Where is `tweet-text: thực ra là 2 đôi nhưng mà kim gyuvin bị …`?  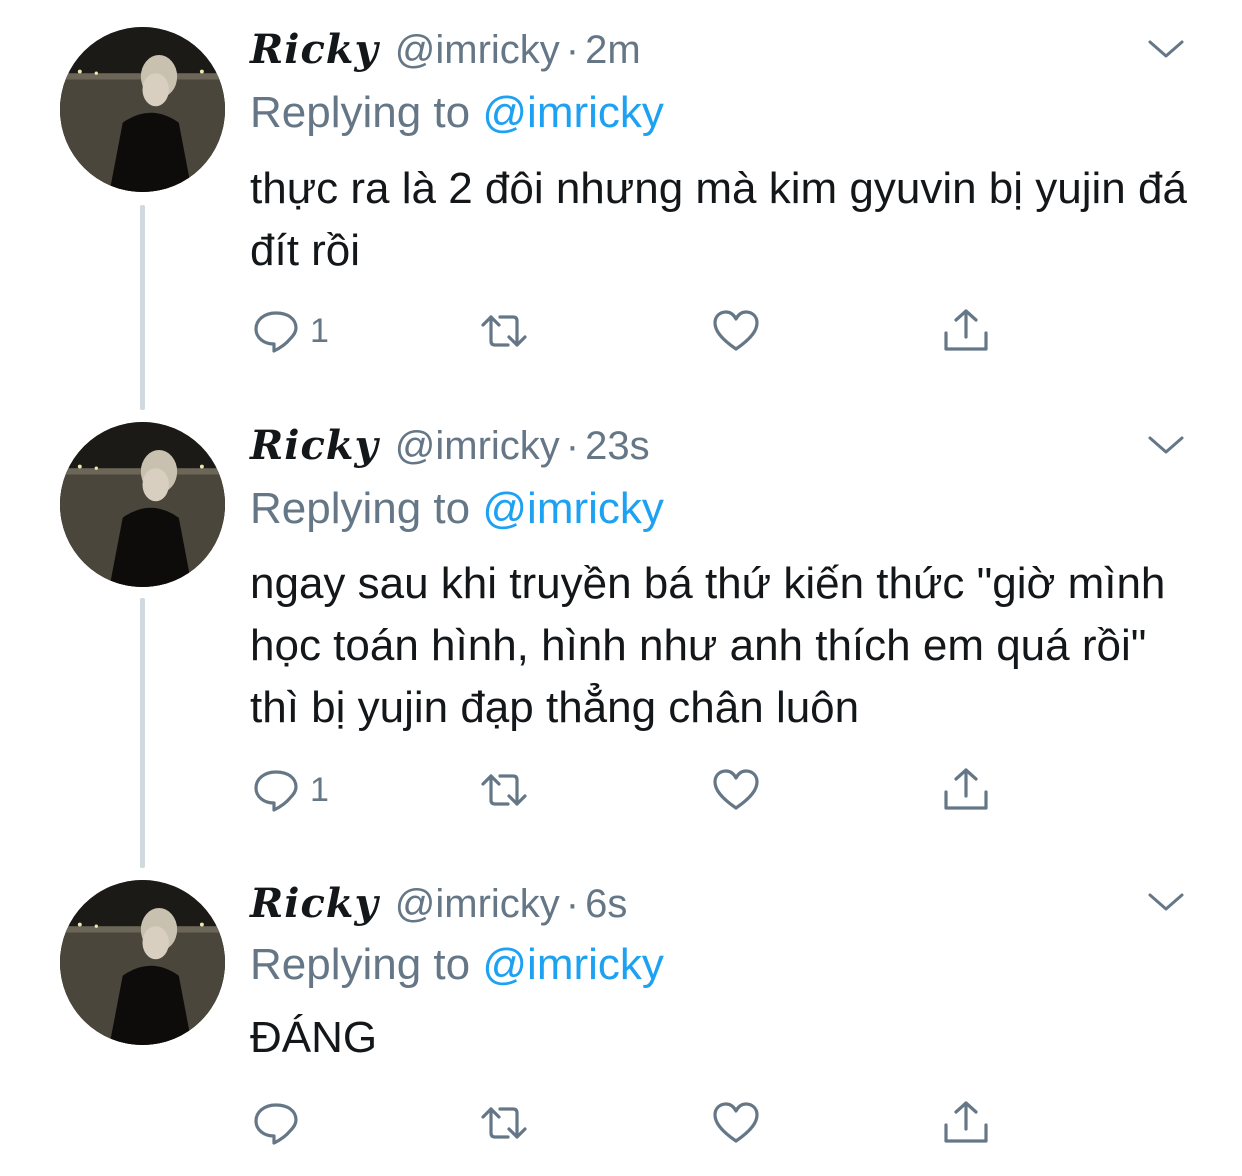 tweet-text: thực ra là 2 đôi nhưng mà kim gyuvin bị … is located at coordinates (718, 219).